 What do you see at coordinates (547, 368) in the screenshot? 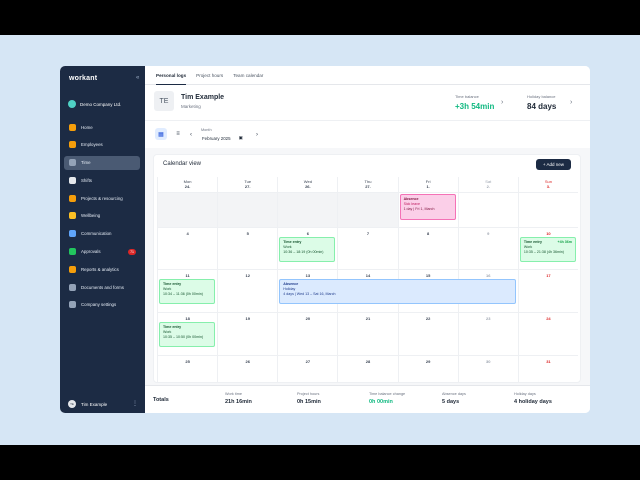
I see `calendar-day-cell: 31` at bounding box center [547, 368].